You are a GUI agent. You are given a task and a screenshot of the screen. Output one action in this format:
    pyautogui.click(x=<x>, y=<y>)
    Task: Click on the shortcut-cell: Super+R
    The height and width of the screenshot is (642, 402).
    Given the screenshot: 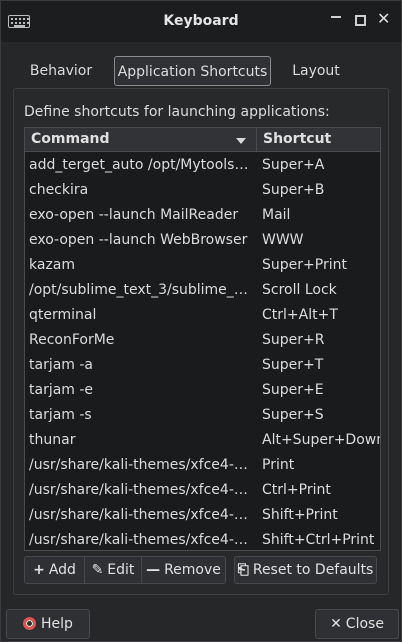 What is the action you would take?
    pyautogui.click(x=293, y=340)
    